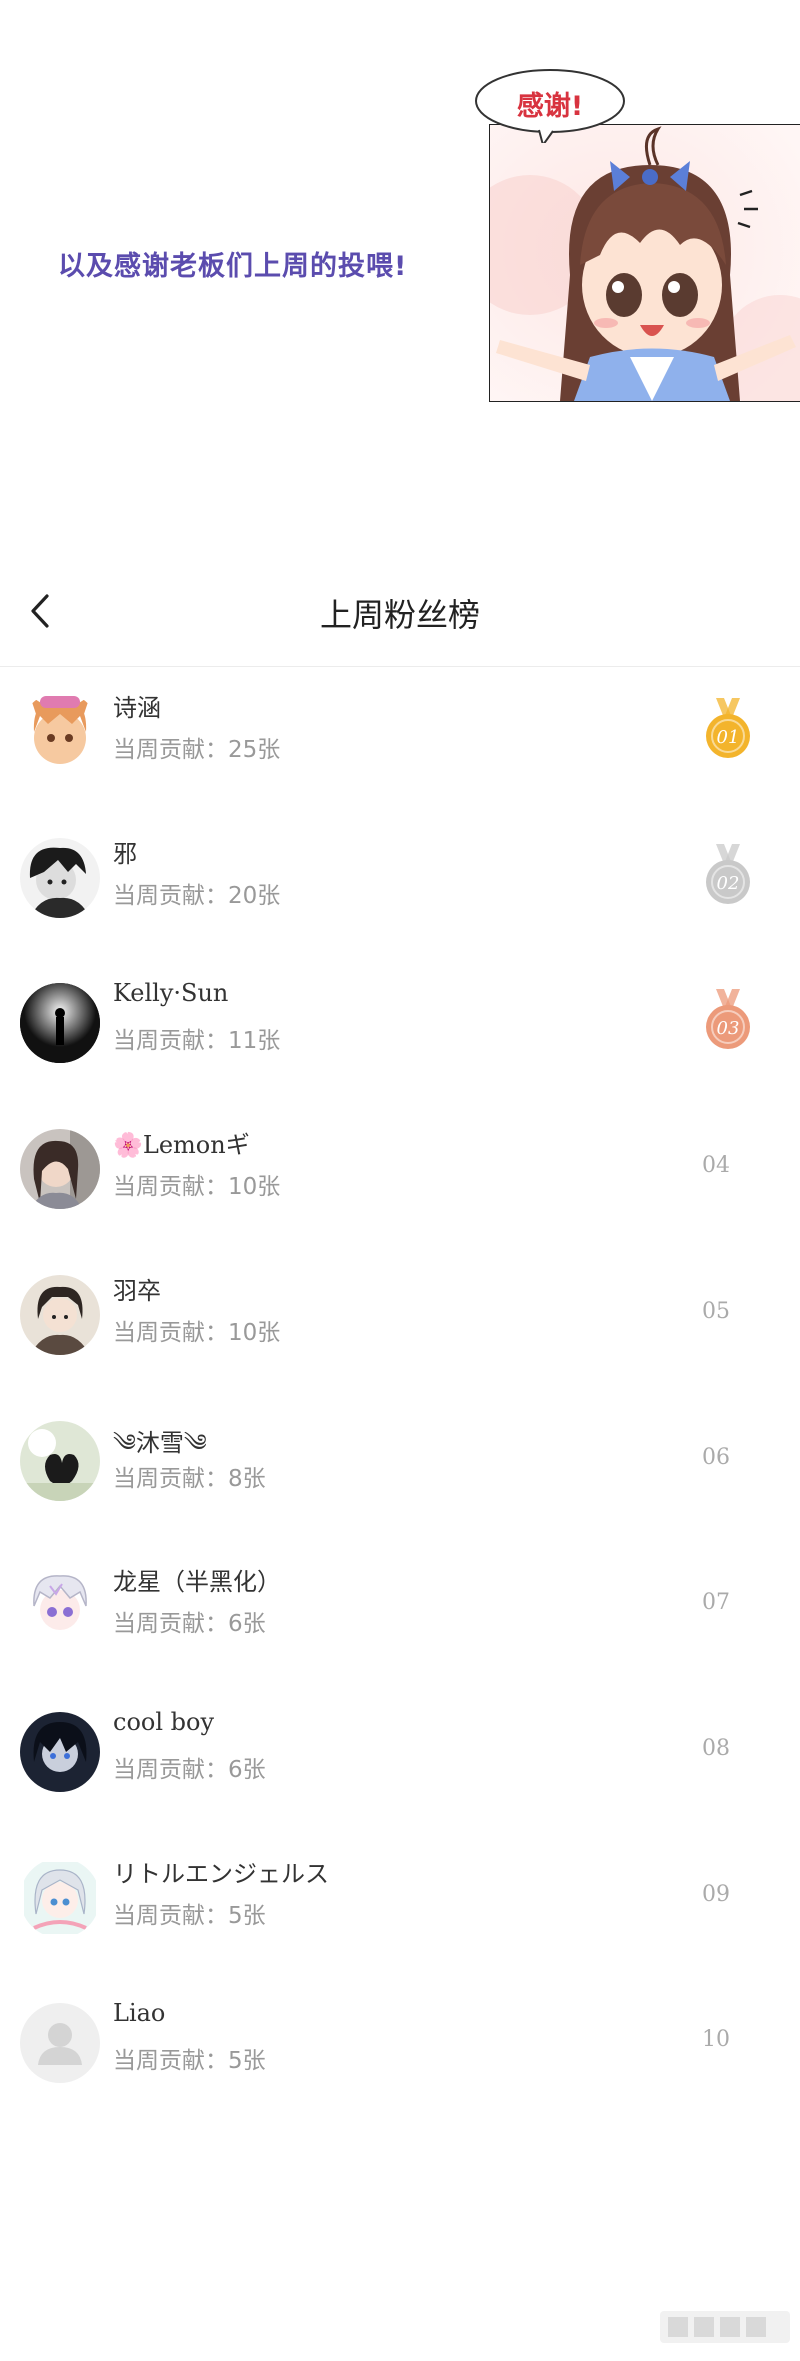  I want to click on svg-text: 03, so click(728, 1028).